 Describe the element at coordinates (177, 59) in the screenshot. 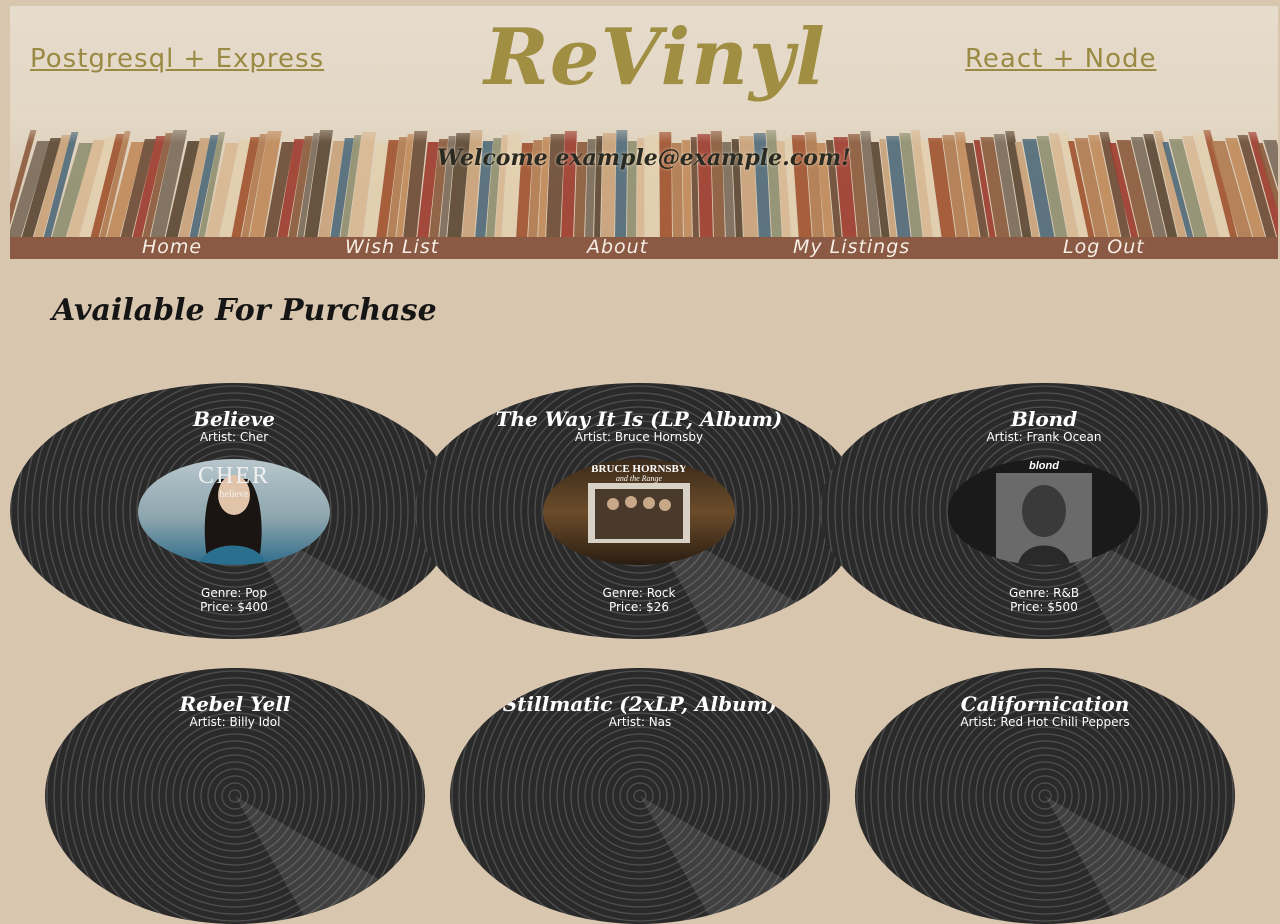

I see `postgresql-express-link: Postgresql + Express` at that location.